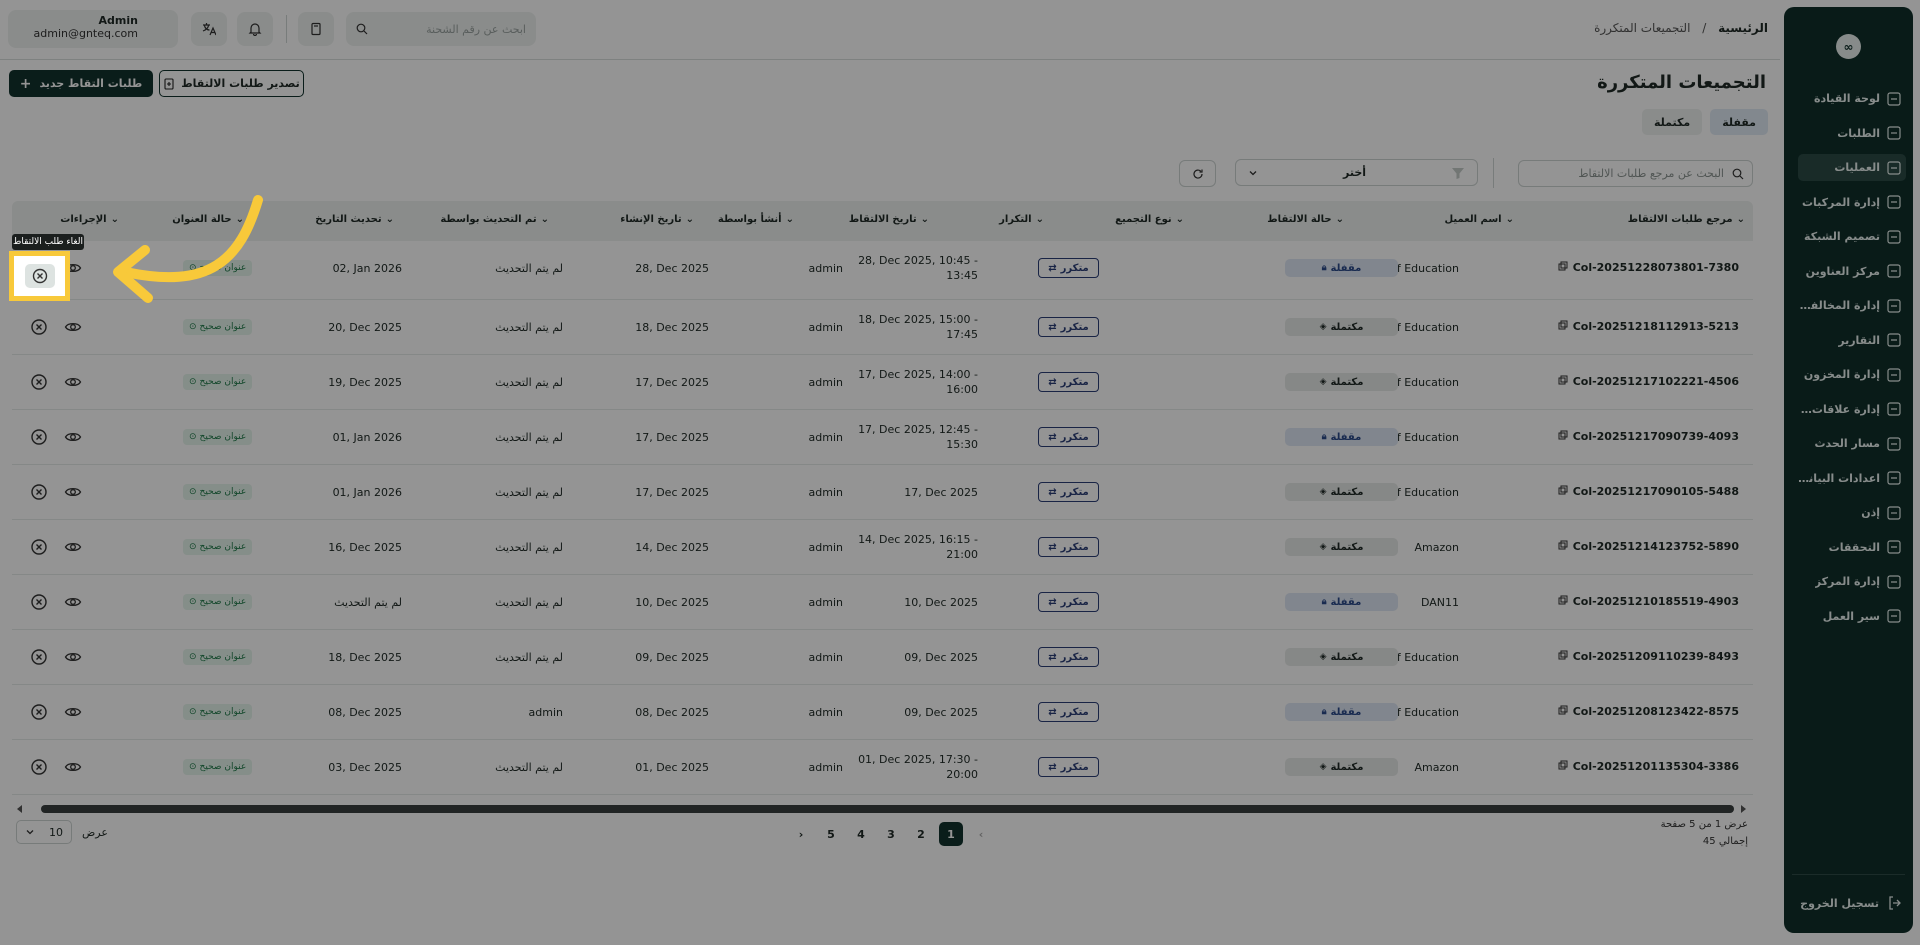 The image size is (1920, 945). I want to click on pickup-reference: Col-20251217090105-5488, so click(1648, 491).